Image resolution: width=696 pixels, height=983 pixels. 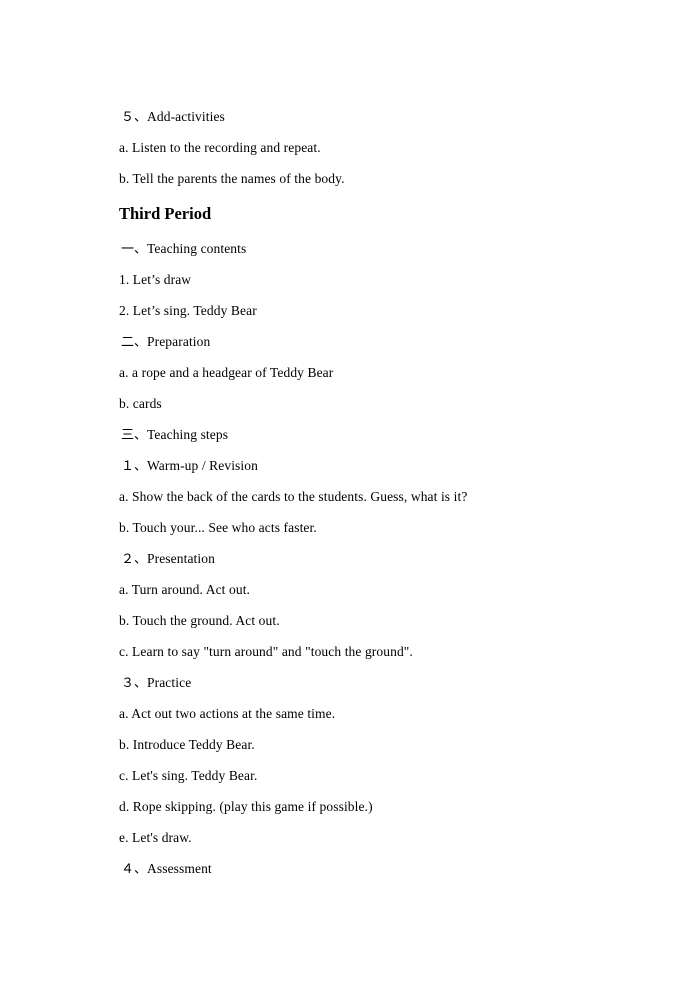 I want to click on list-item: e. Let's draw., so click(x=155, y=837).